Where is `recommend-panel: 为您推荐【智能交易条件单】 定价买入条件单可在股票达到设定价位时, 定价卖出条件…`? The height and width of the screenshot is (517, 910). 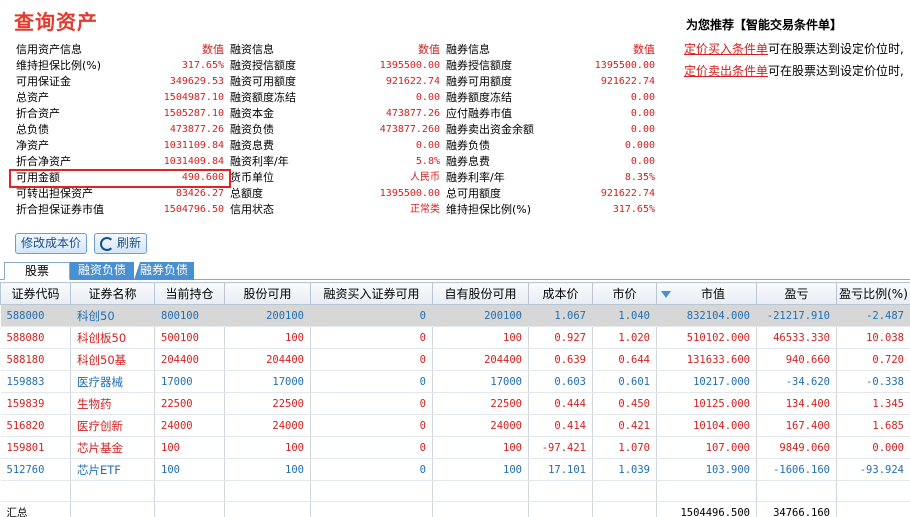 recommend-panel: 为您推荐【智能交易条件单】 定价买入条件单可在股票达到设定价位时, 定价卖出条件… is located at coordinates (797, 50).